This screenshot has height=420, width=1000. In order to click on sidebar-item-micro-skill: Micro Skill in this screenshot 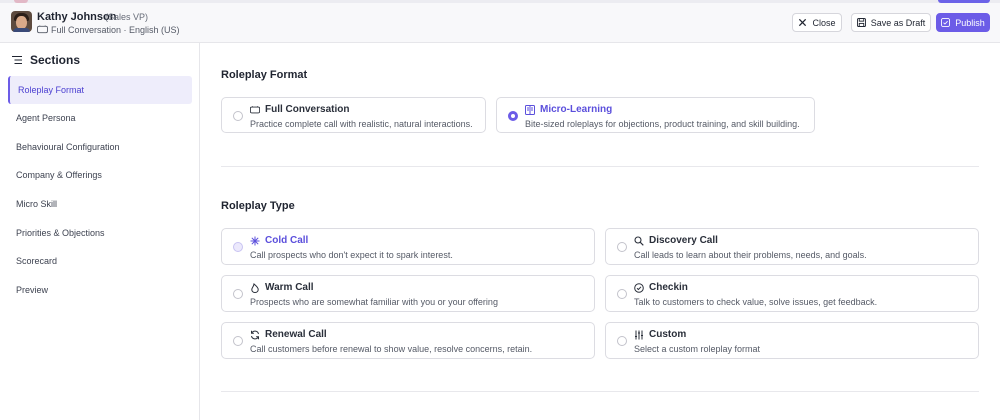, I will do `click(100, 204)`.